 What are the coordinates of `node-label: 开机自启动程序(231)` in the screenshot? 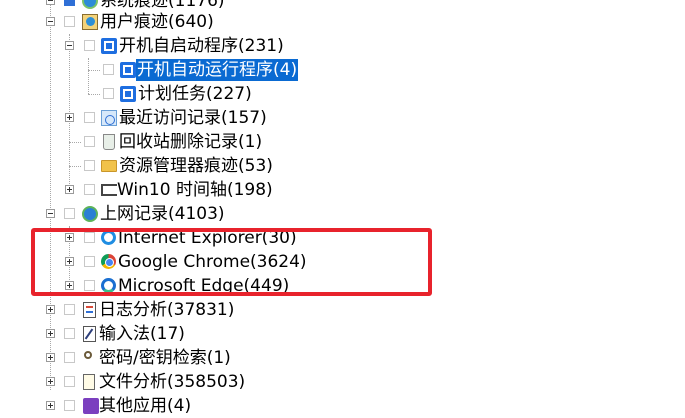 It's located at (201, 46).